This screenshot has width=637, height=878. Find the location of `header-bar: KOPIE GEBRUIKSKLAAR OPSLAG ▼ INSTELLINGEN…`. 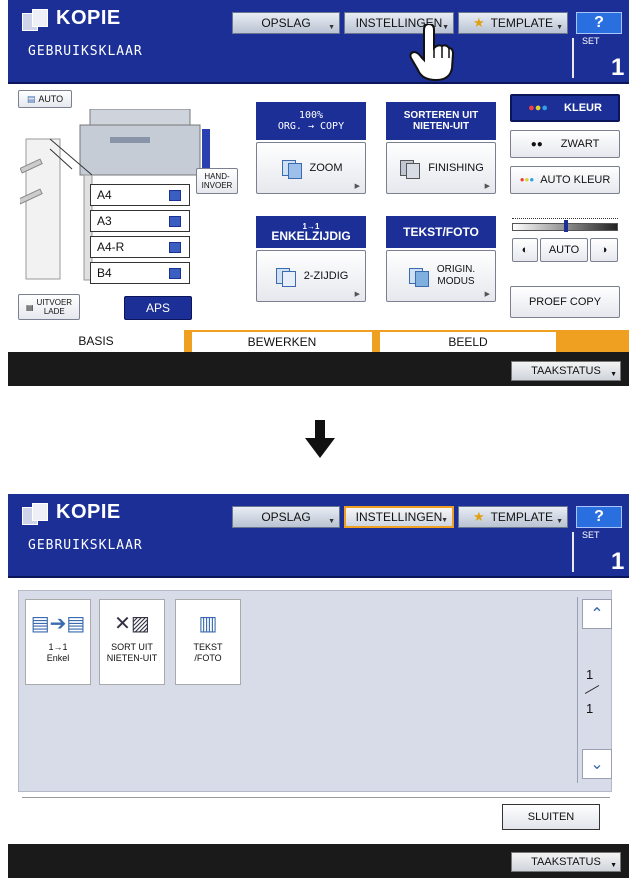

header-bar: KOPIE GEBRUIKSKLAAR OPSLAG ▼ INSTELLINGEN… is located at coordinates (318, 42).